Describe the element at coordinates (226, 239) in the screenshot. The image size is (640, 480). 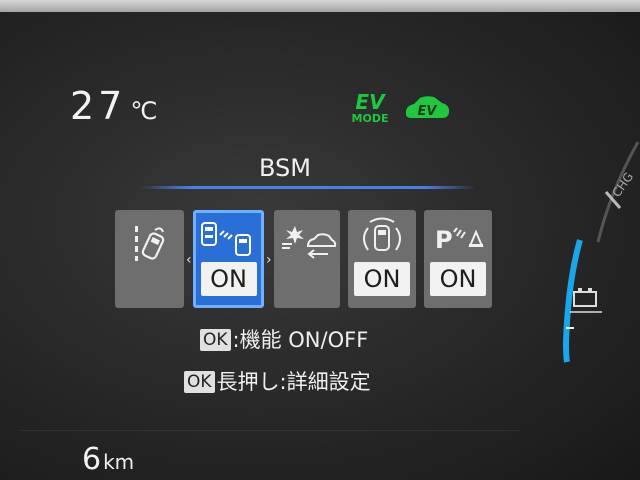
I see `blind-spot-monitor-icon` at that location.